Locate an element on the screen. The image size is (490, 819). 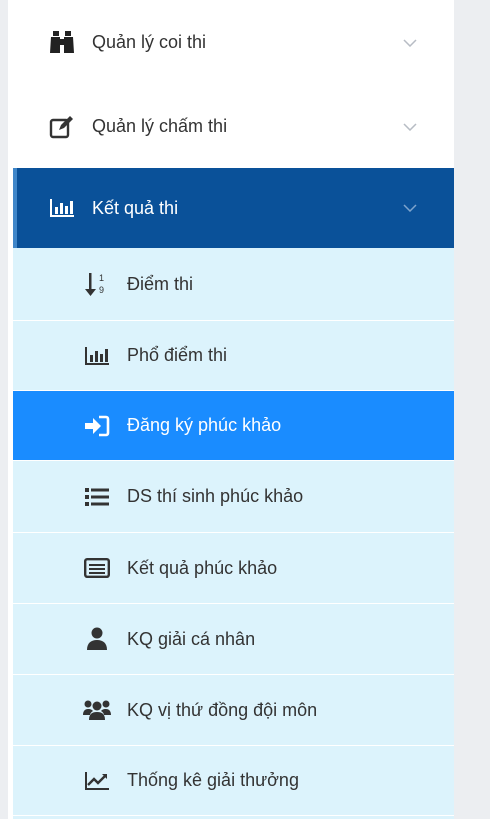
svg-text: 1 is located at coordinates (101, 278).